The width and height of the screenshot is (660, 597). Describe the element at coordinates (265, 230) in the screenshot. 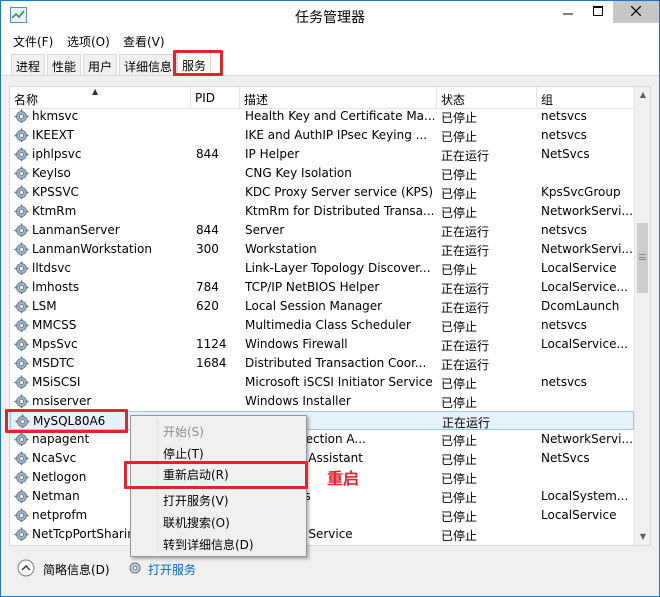

I see `service-description: Server` at that location.